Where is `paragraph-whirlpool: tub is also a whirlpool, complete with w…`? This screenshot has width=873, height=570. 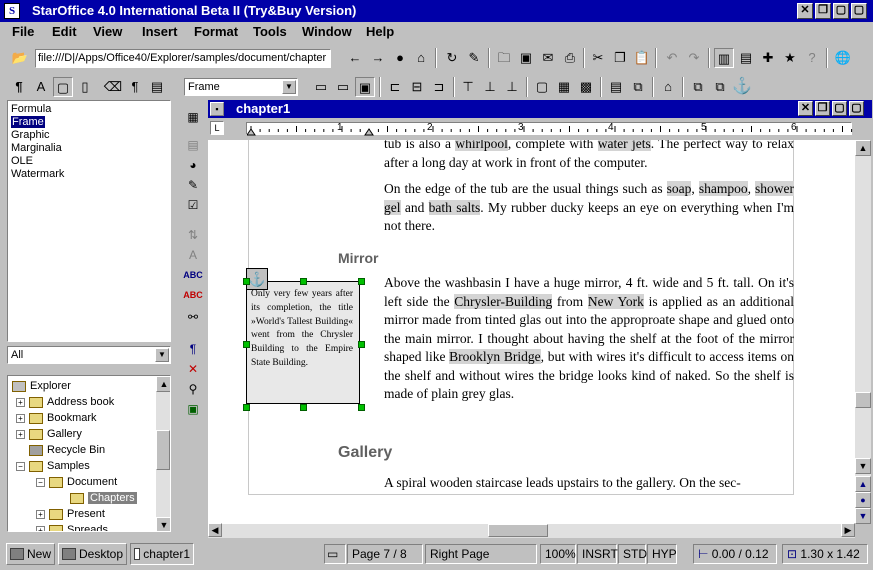
paragraph-whirlpool: tub is also a whirlpool, complete with w… is located at coordinates (589, 156).